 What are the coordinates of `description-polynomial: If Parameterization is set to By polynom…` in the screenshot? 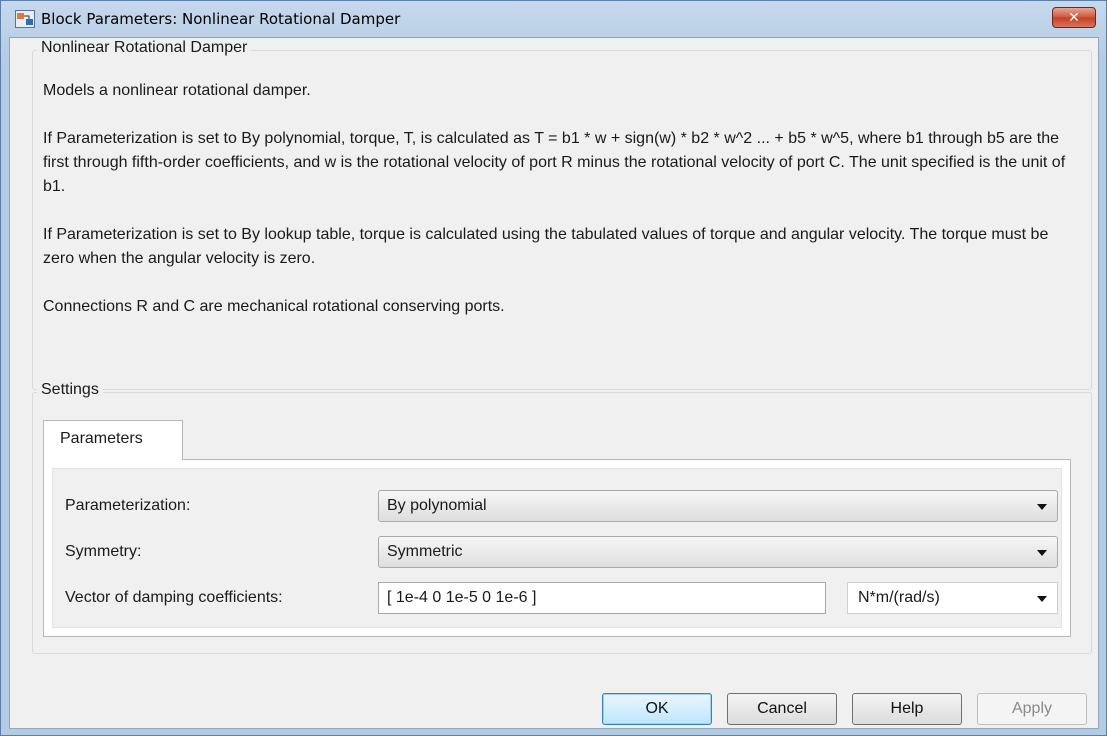 It's located at (554, 162).